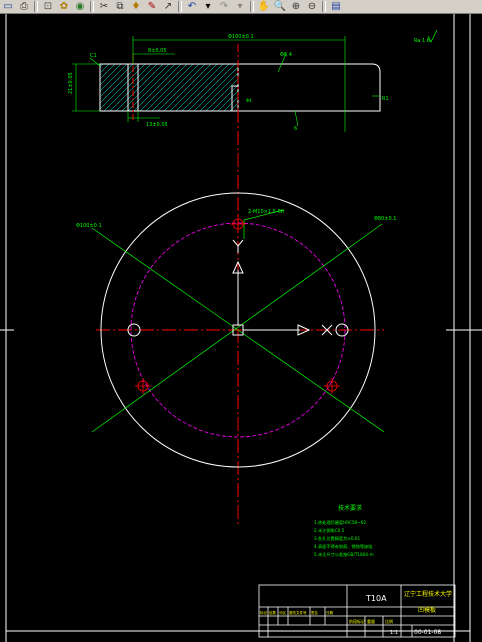 This screenshot has height=642, width=482. I want to click on zoom-realtime-button: 🔍, so click(280, 6).